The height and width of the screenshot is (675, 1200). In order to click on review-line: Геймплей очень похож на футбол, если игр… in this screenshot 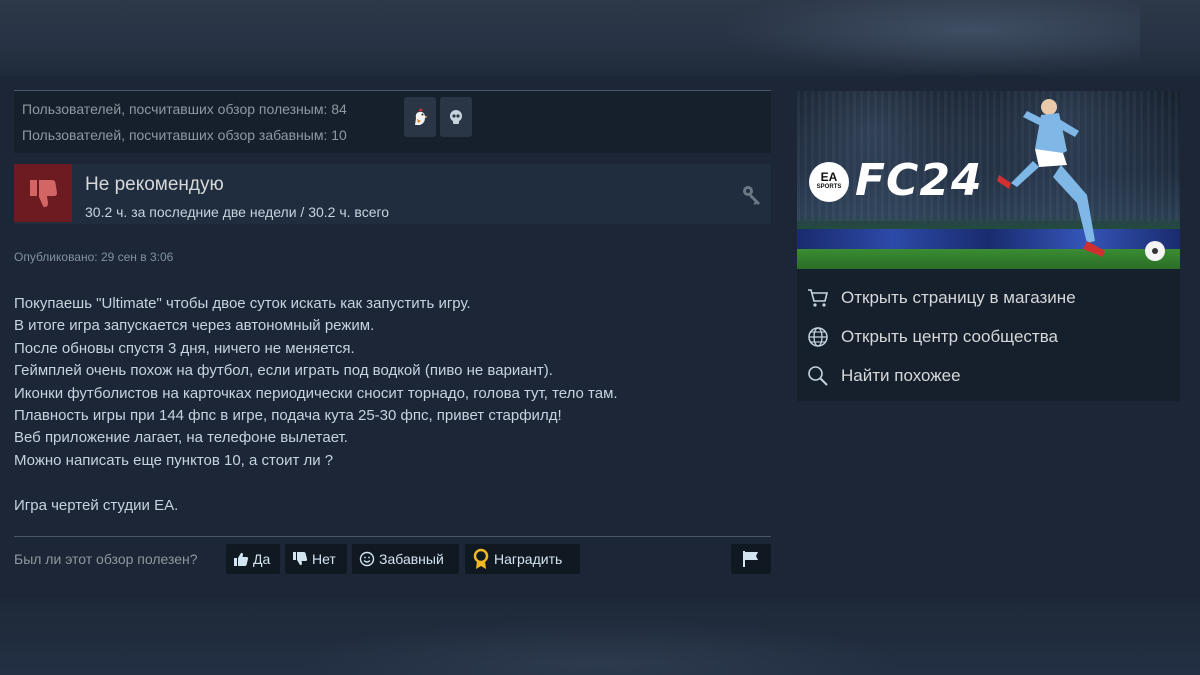, I will do `click(283, 371)`.